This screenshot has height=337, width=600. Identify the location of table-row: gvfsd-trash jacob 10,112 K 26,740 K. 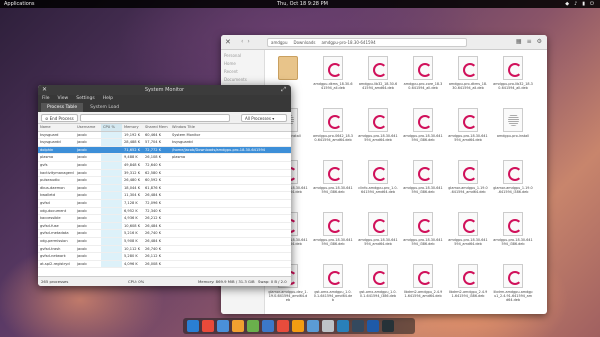
(164, 249).